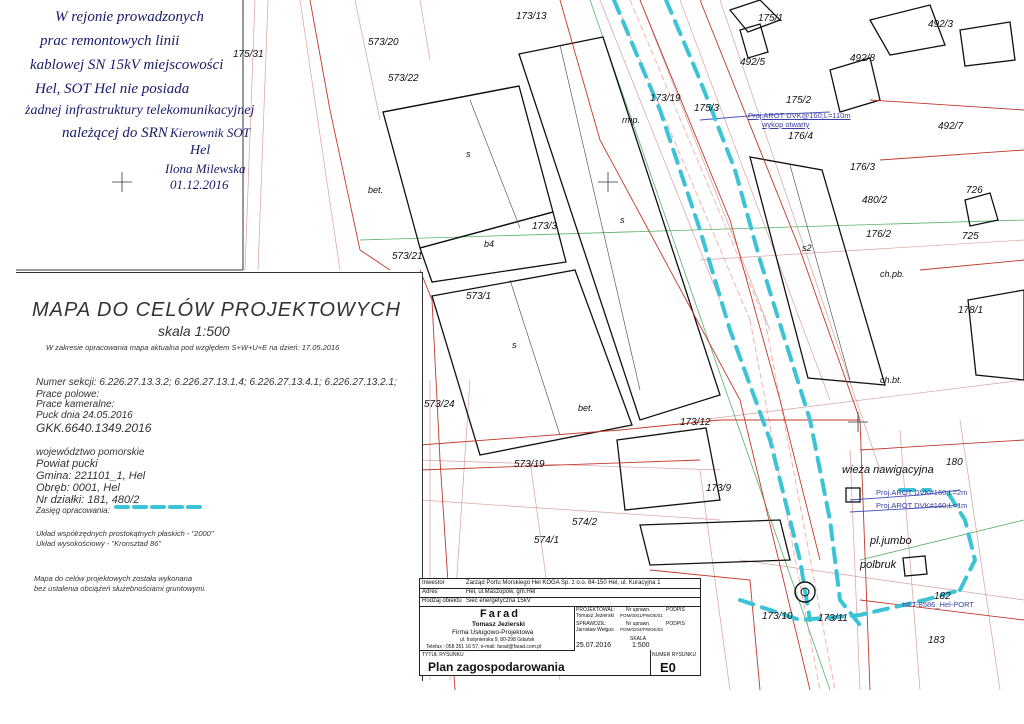  Describe the element at coordinates (799, 100) in the screenshot. I see `parcel-number: 175/2` at that location.